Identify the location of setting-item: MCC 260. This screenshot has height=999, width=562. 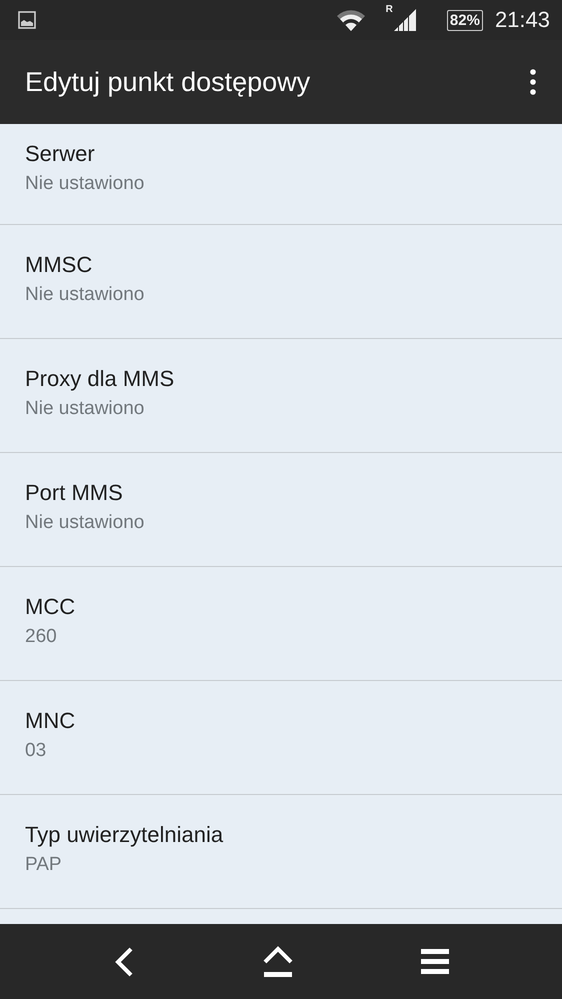
(281, 624).